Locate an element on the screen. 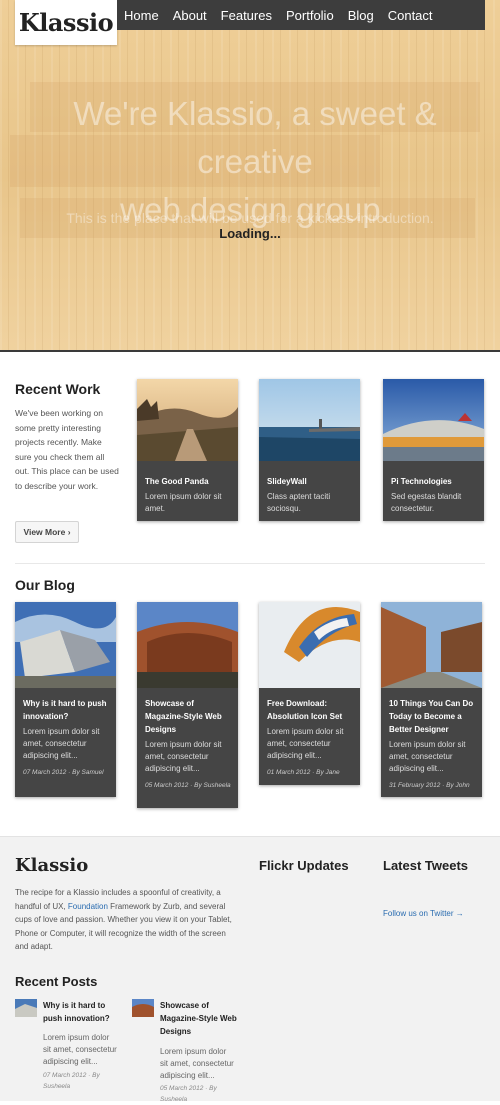 The image size is (500, 1105). recent-post-meta: 05 March 2012 · By Susheela is located at coordinates (188, 1094).